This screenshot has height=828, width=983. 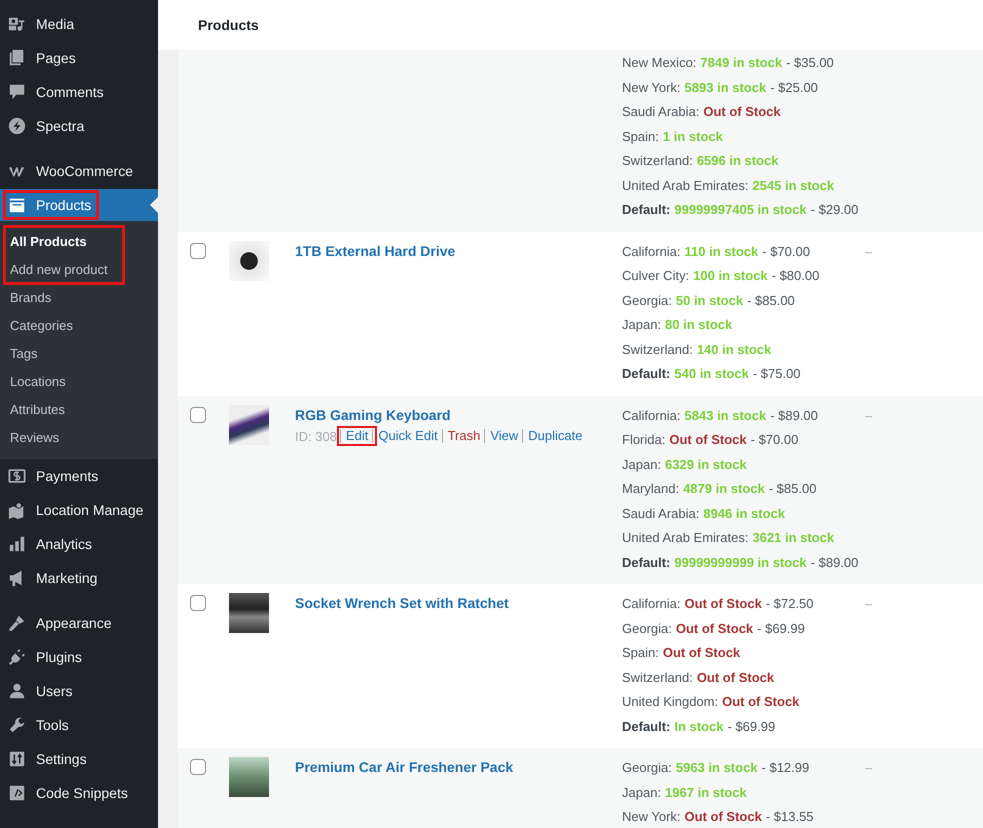 I want to click on sidebar-item: Media, so click(x=79, y=24).